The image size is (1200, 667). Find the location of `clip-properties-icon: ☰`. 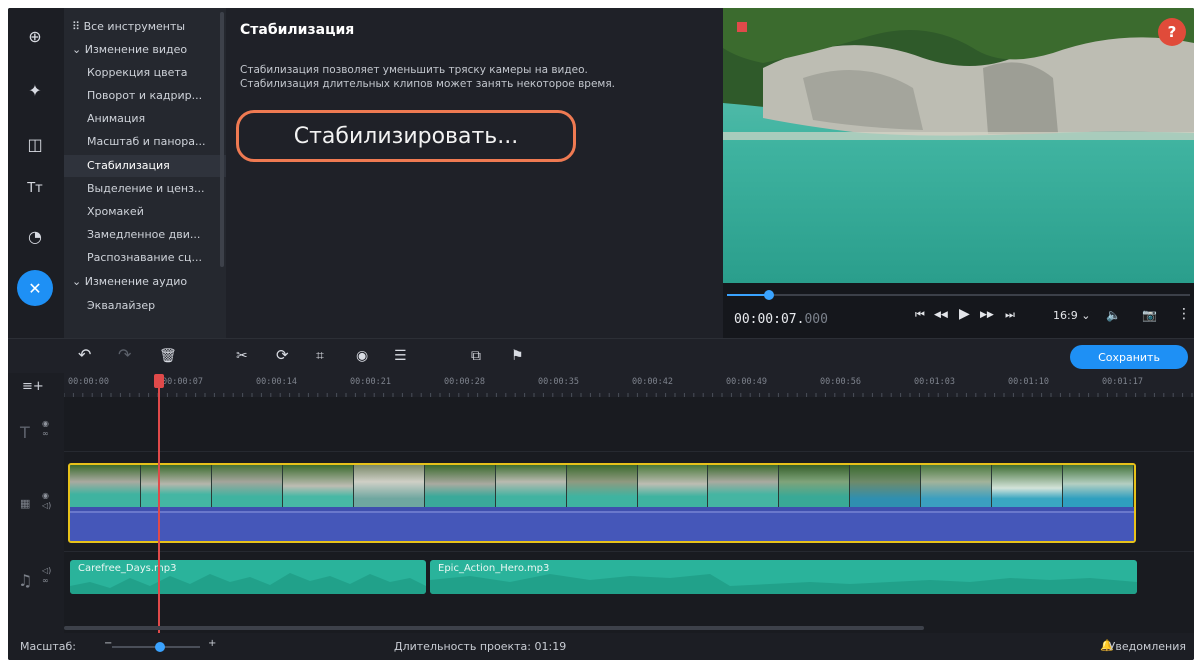

clip-properties-icon: ☰ is located at coordinates (400, 356).